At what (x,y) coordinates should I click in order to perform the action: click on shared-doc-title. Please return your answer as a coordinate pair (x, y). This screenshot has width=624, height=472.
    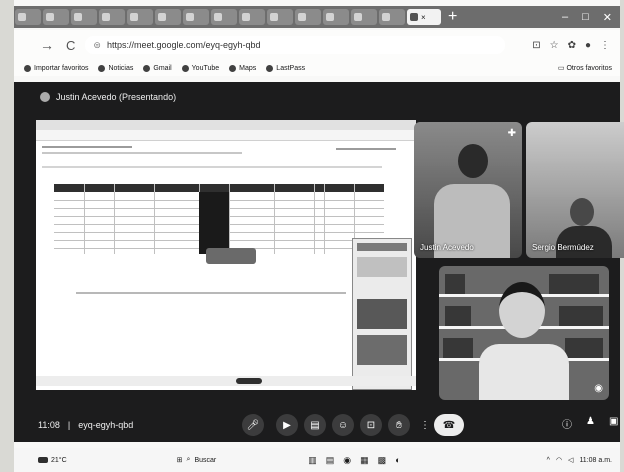
    Looking at the image, I should click on (87, 147).